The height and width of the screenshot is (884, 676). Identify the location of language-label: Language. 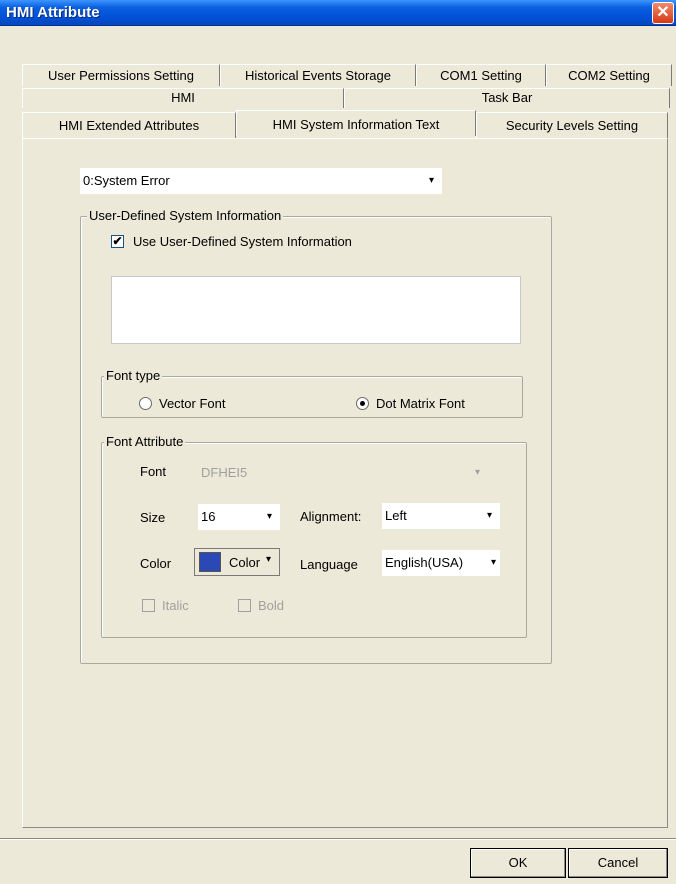
(329, 564).